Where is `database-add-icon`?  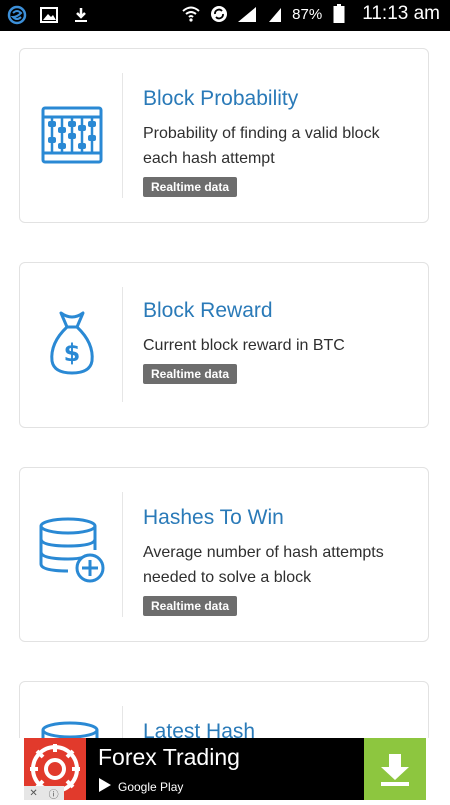
database-add-icon is located at coordinates (72, 550).